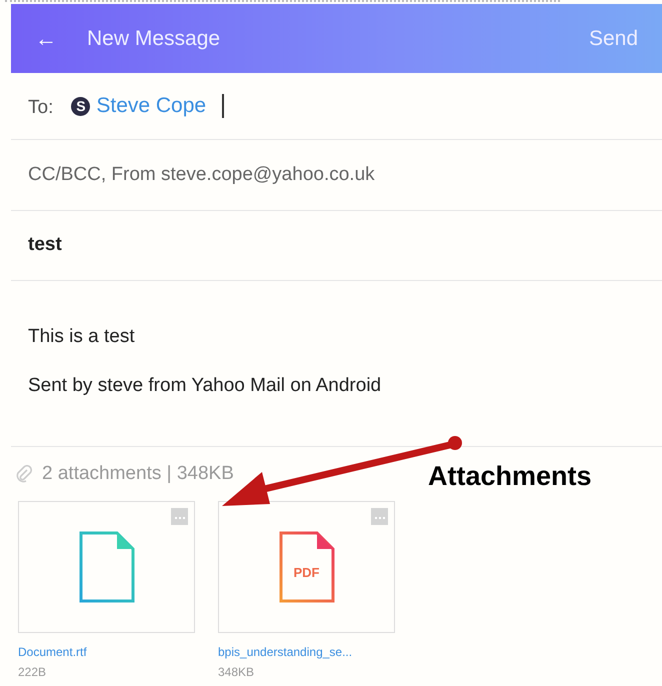 This screenshot has width=662, height=686. I want to click on subject-field: test, so click(45, 245).